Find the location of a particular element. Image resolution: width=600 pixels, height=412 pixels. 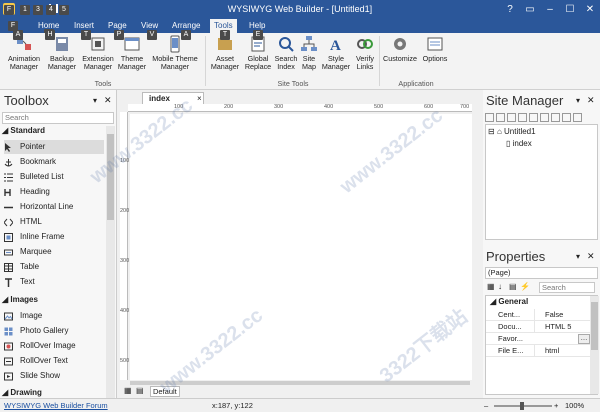

zoom-in-icon: + is located at coordinates (556, 405).